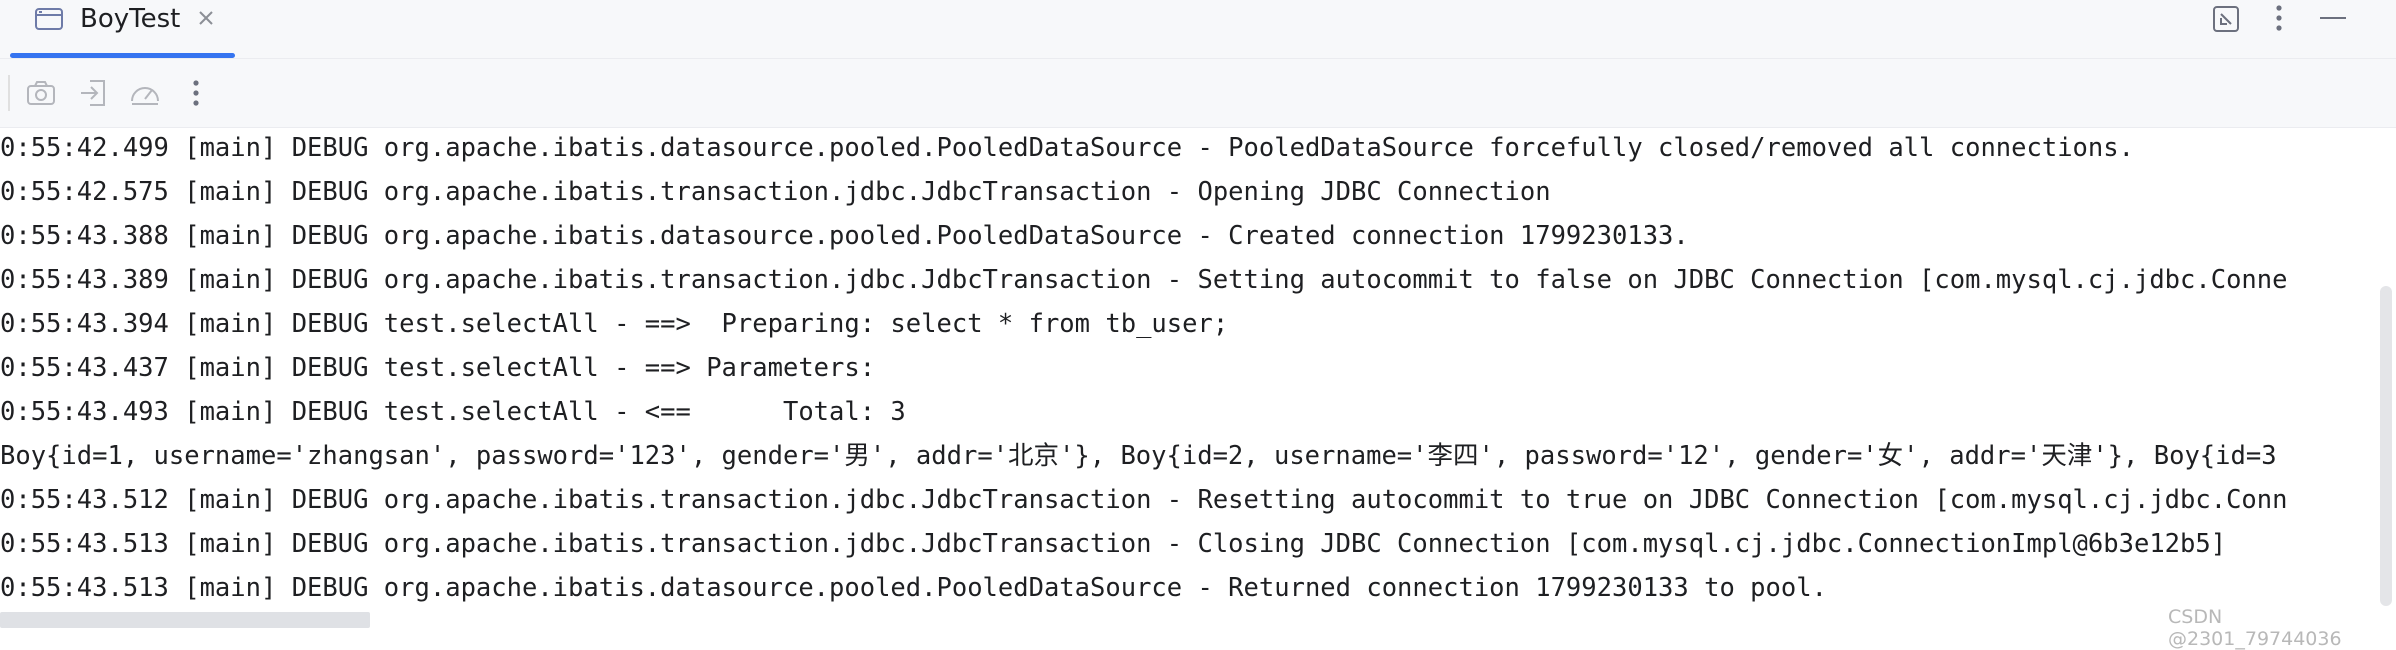  I want to click on gauge-icon, so click(145, 93).